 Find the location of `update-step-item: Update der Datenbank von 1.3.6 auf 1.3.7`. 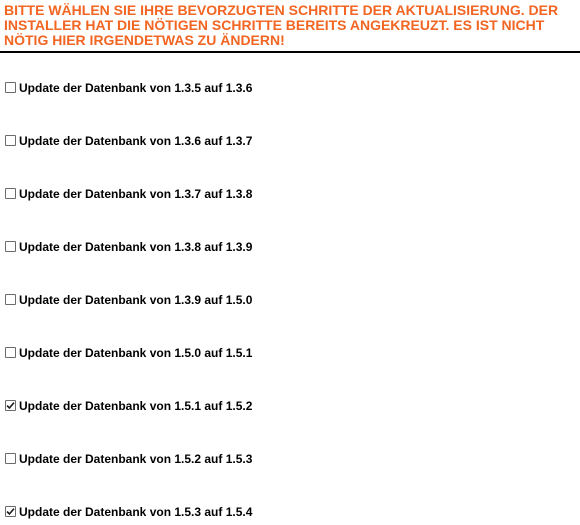

update-step-item: Update der Datenbank von 1.3.6 auf 1.3.7 is located at coordinates (128, 141).